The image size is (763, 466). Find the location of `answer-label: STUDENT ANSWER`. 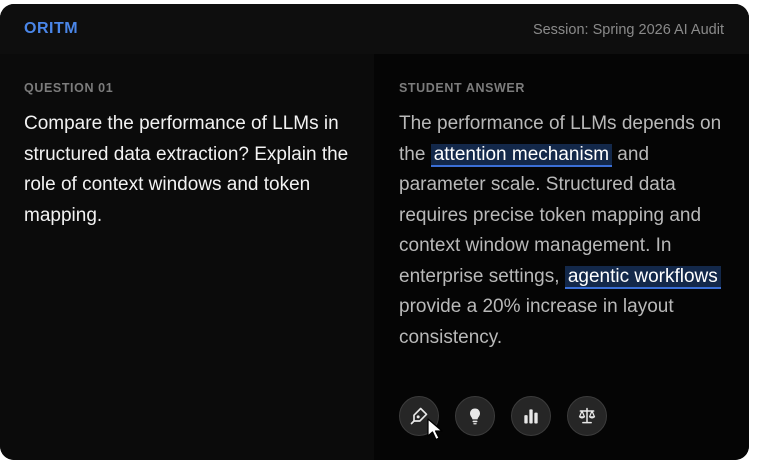

answer-label: STUDENT ANSWER is located at coordinates (462, 88).